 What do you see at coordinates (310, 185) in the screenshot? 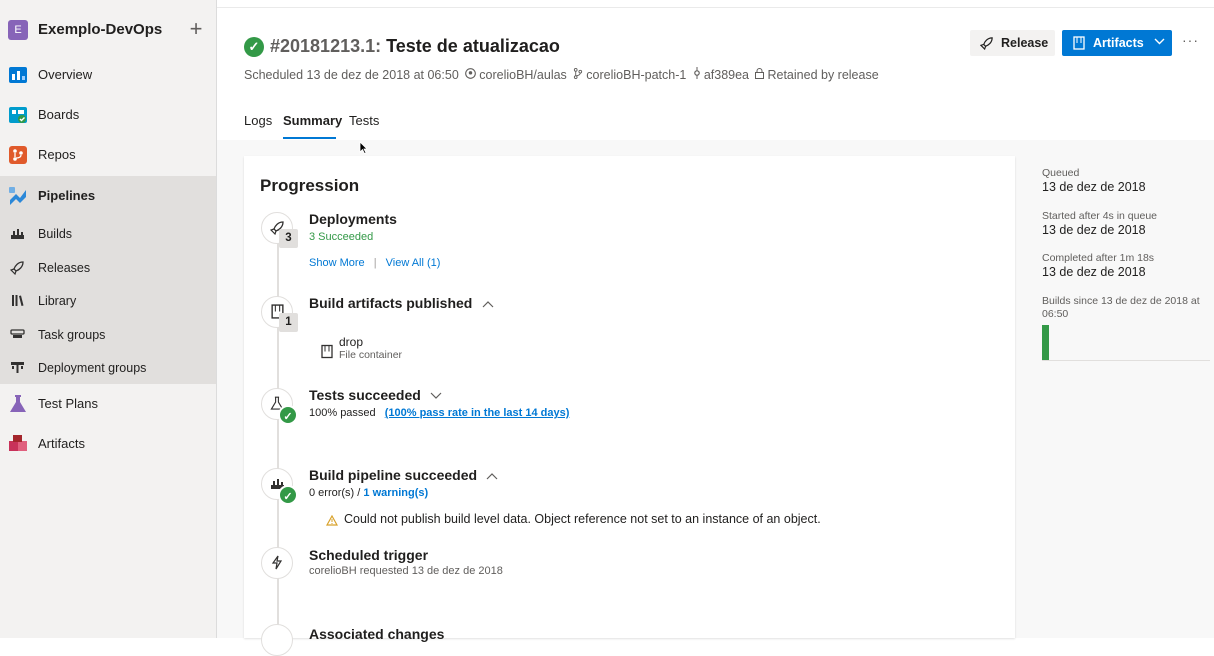
I see `progression-title: Progression` at bounding box center [310, 185].